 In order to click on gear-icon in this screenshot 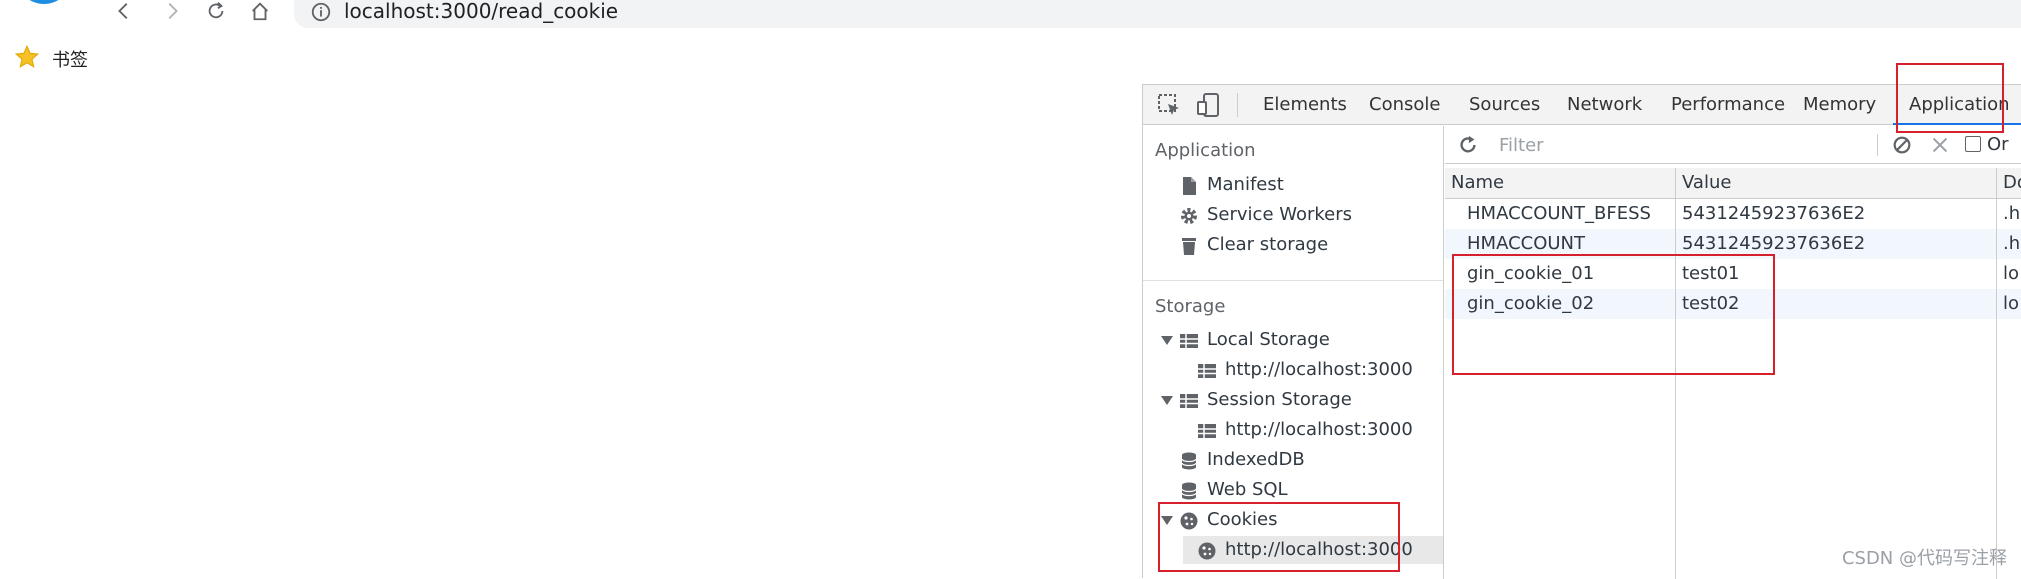, I will do `click(1189, 216)`.